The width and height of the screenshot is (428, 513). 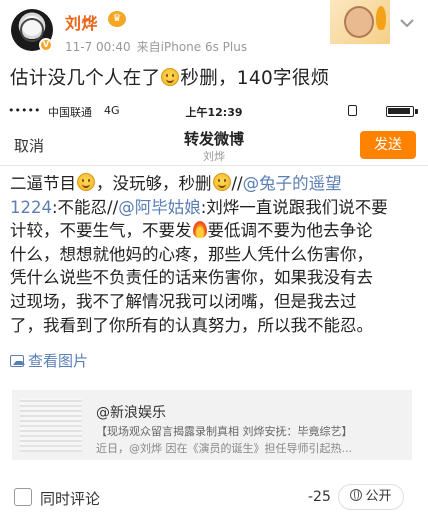 What do you see at coordinates (17, 361) in the screenshot?
I see `image-icon` at bounding box center [17, 361].